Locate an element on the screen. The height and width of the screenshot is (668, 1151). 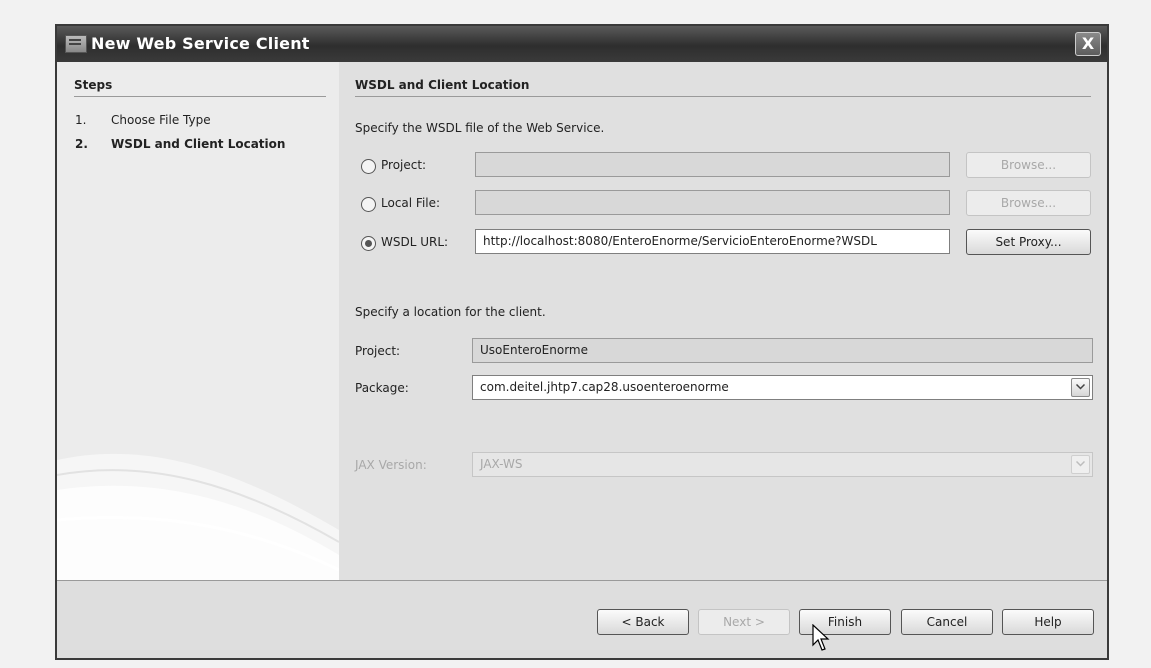
package-combo: com.deitel.jhtp7.cap28.usoenteroenorme is located at coordinates (782, 387).